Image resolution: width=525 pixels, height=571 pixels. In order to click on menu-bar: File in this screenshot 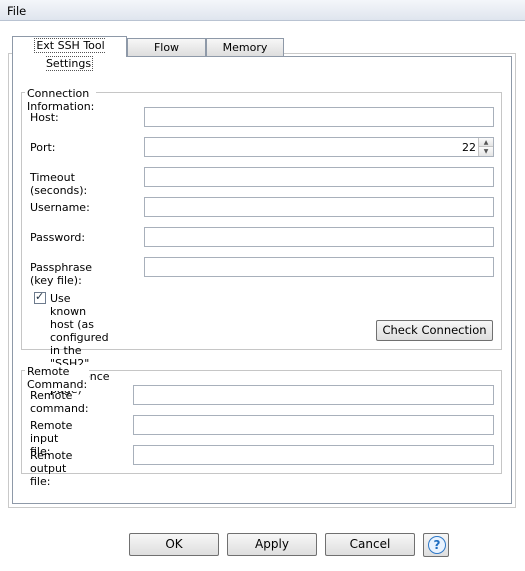, I will do `click(262, 10)`.